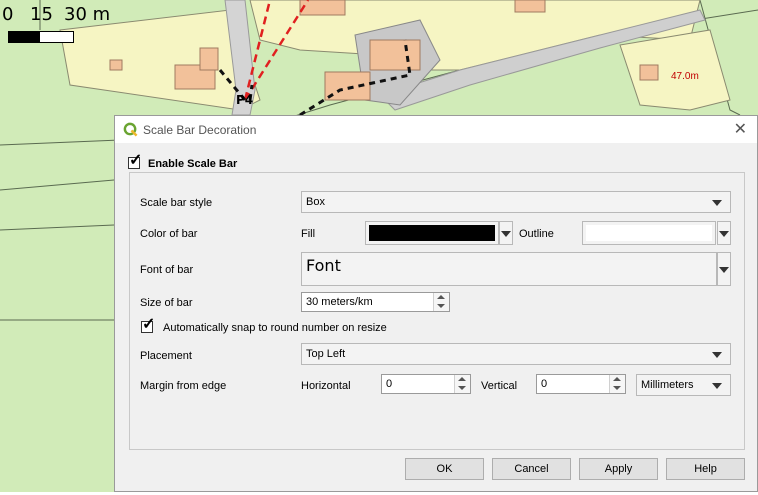  I want to click on units-combobox: Millimeters, so click(683, 385).